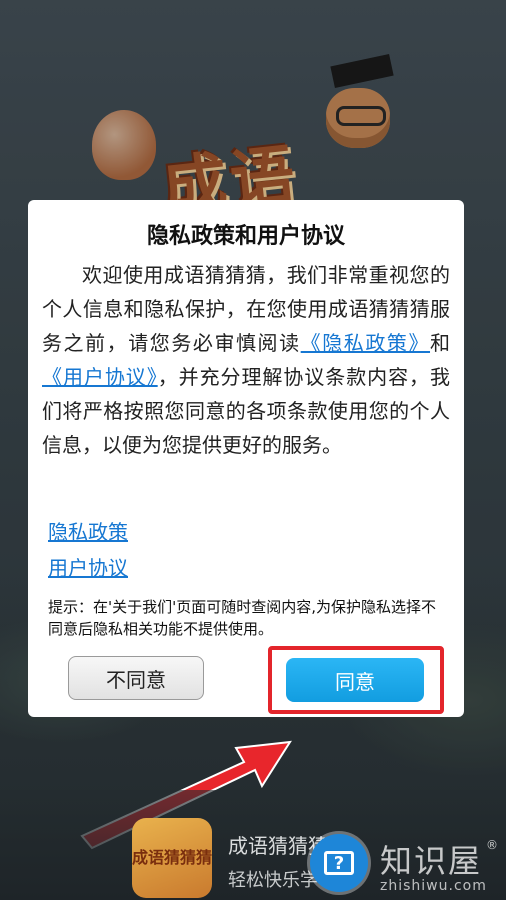 This screenshot has height=900, width=506. Describe the element at coordinates (172, 858) in the screenshot. I see `app-icon: 成语猜猜猜` at that location.